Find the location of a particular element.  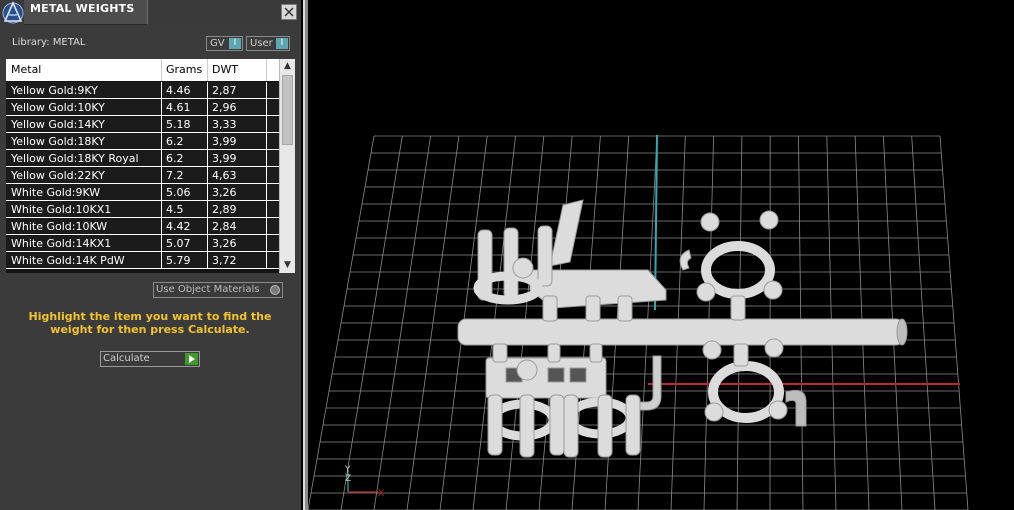

panel-title: METAL WEIGHTS is located at coordinates (82, 8).